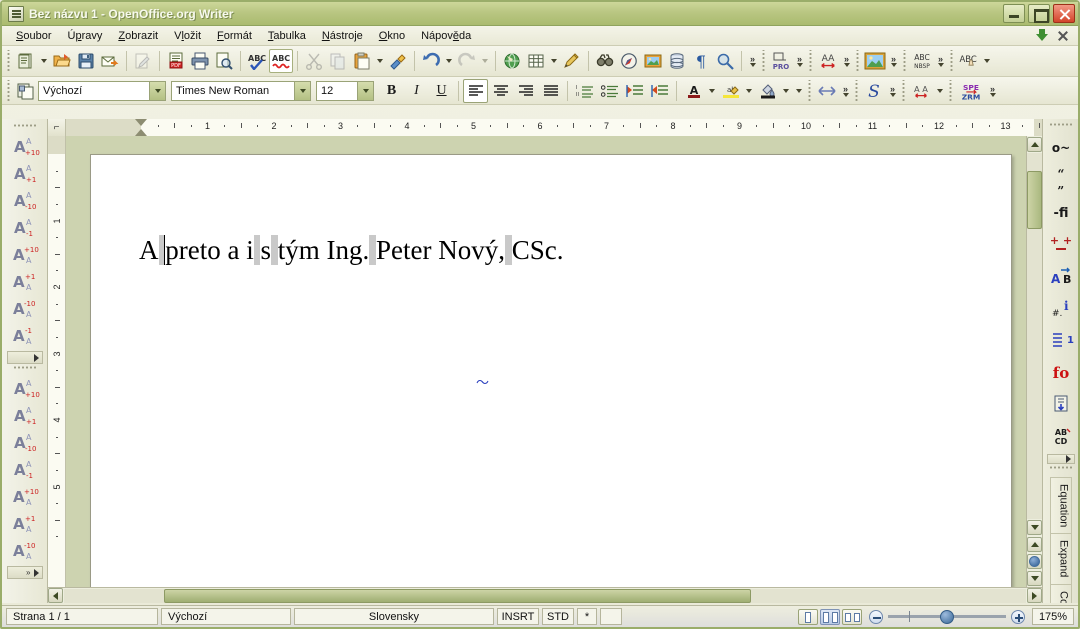  What do you see at coordinates (550, 91) in the screenshot?
I see `align-justify-icon` at bounding box center [550, 91].